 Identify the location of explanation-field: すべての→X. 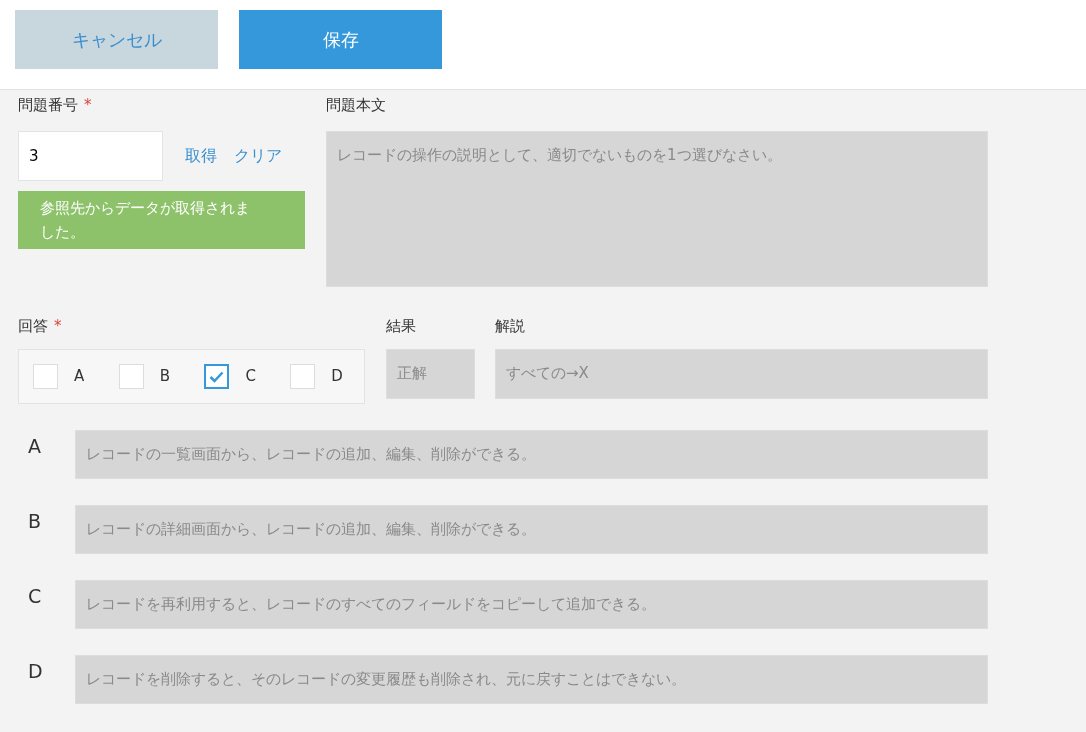
(741, 374).